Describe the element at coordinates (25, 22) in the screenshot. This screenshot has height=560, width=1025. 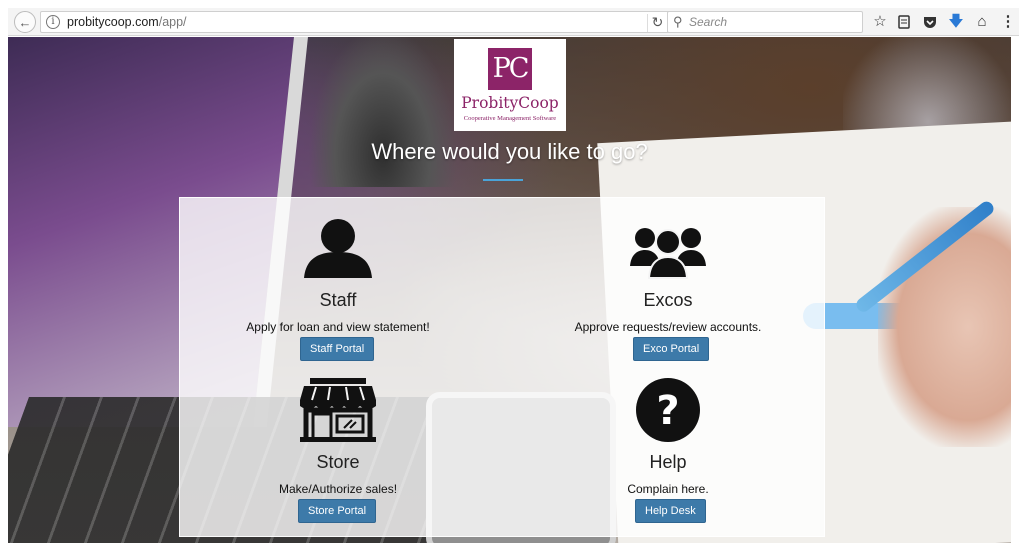
I see `back-arrow-icon: ←` at that location.